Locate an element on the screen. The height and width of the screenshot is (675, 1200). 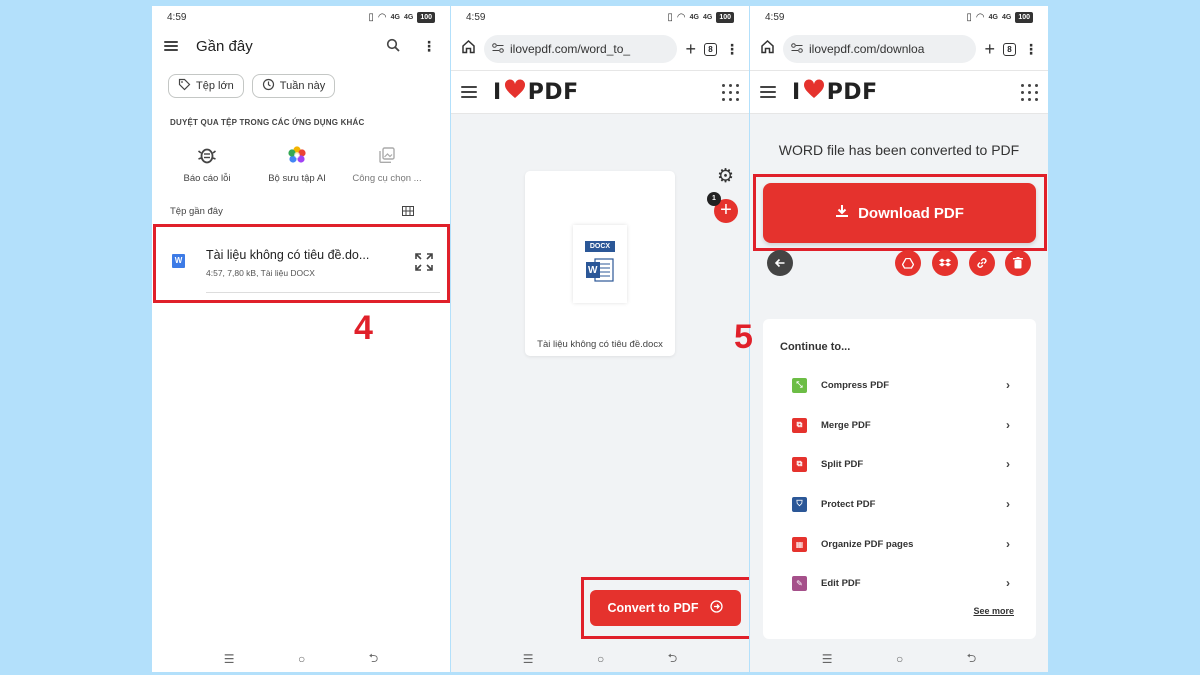
highlight-box-download is located at coordinates (900, 212).